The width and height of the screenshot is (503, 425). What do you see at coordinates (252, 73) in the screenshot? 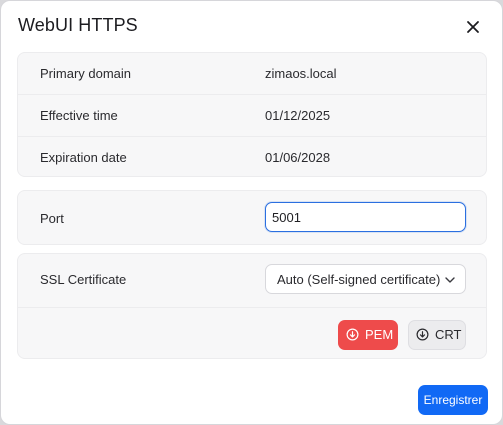
I see `primary-domain-row: Primary domain zimaos.local` at bounding box center [252, 73].